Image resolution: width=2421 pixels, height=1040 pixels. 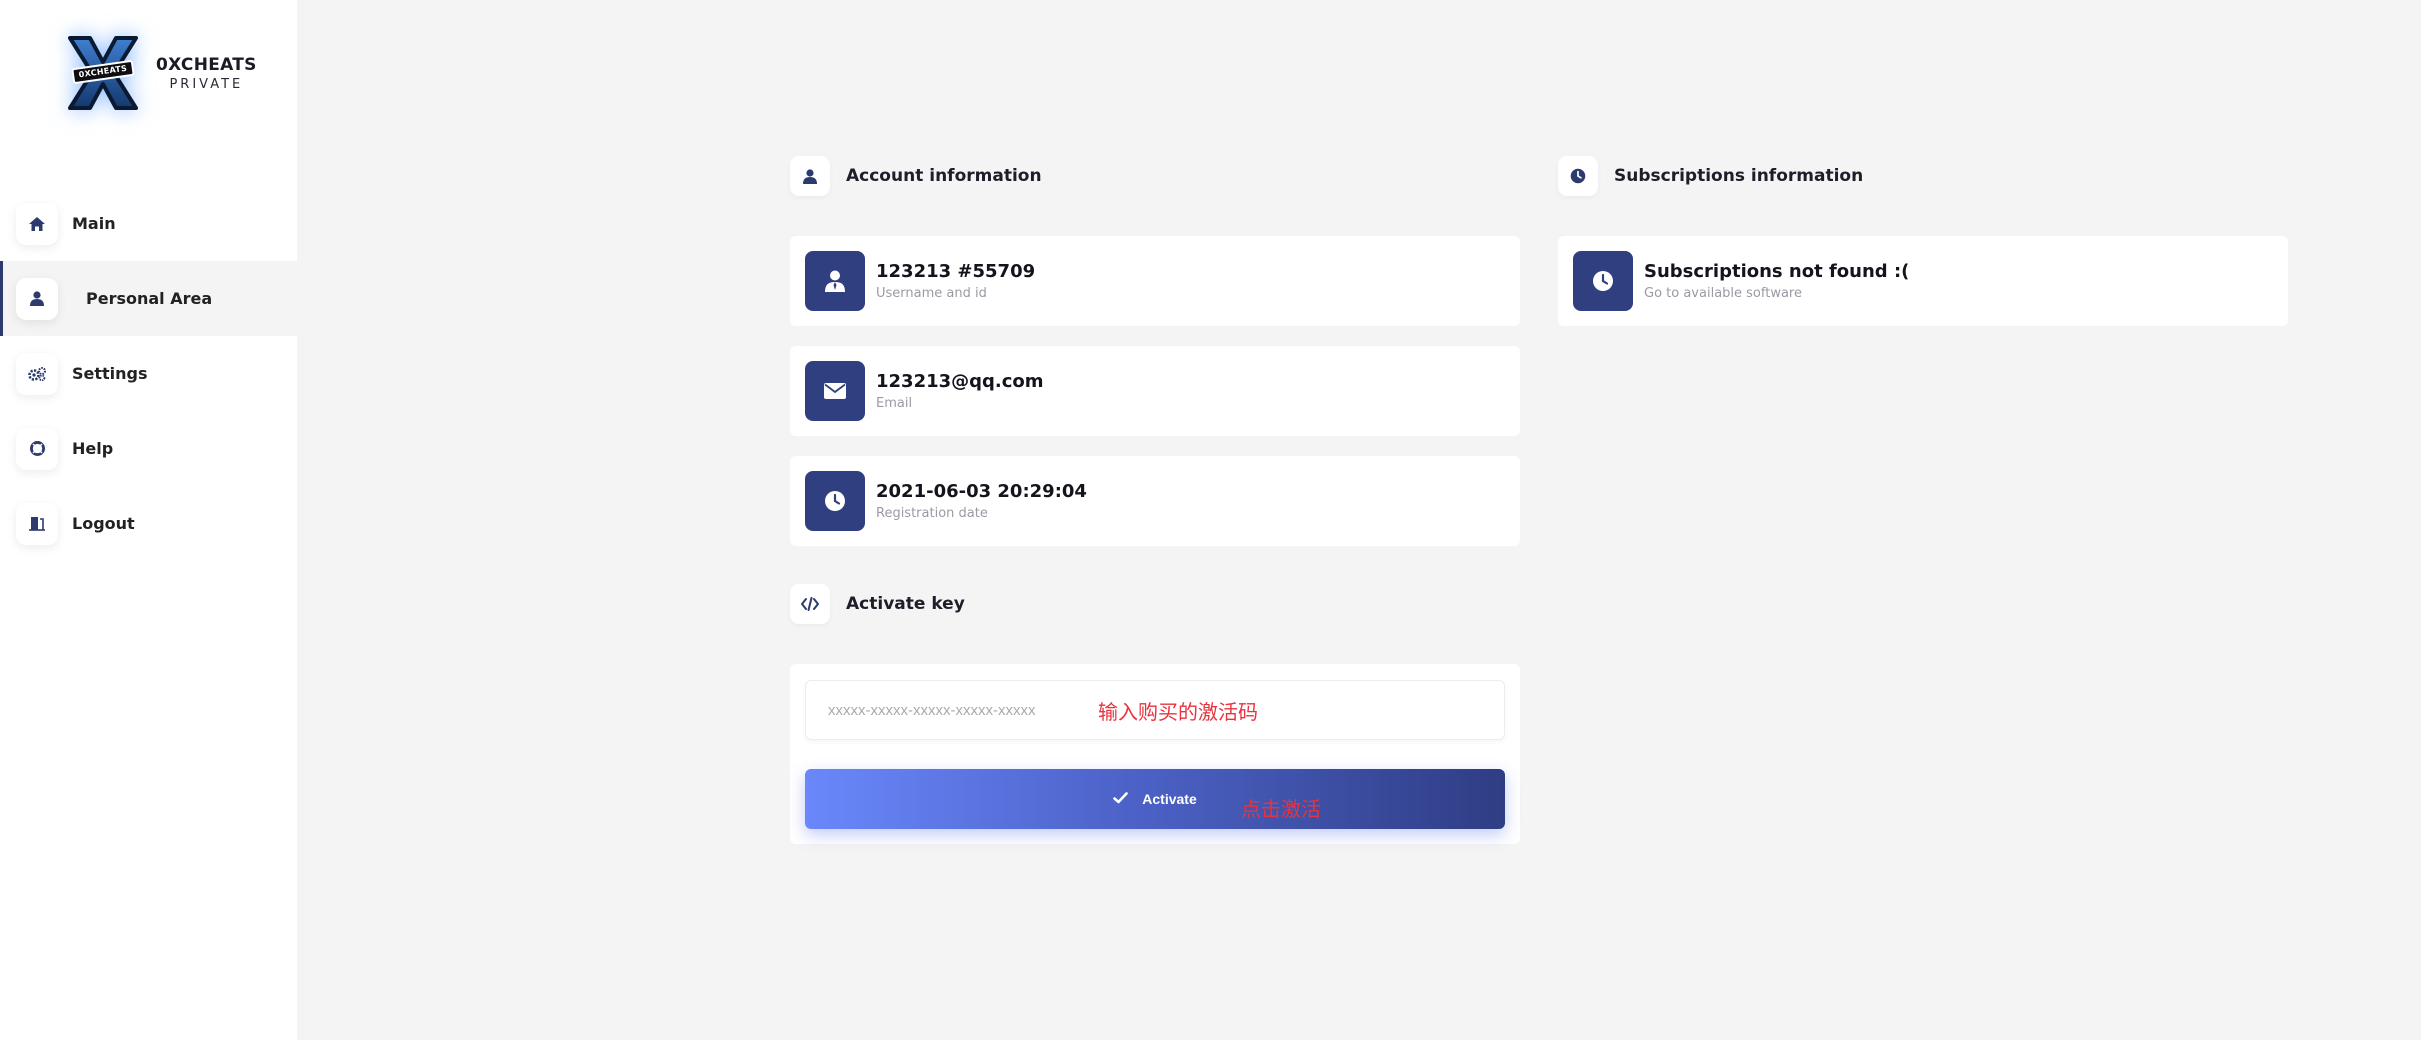 I want to click on registration-value: 2021-06-03 20:29:04, so click(x=981, y=491).